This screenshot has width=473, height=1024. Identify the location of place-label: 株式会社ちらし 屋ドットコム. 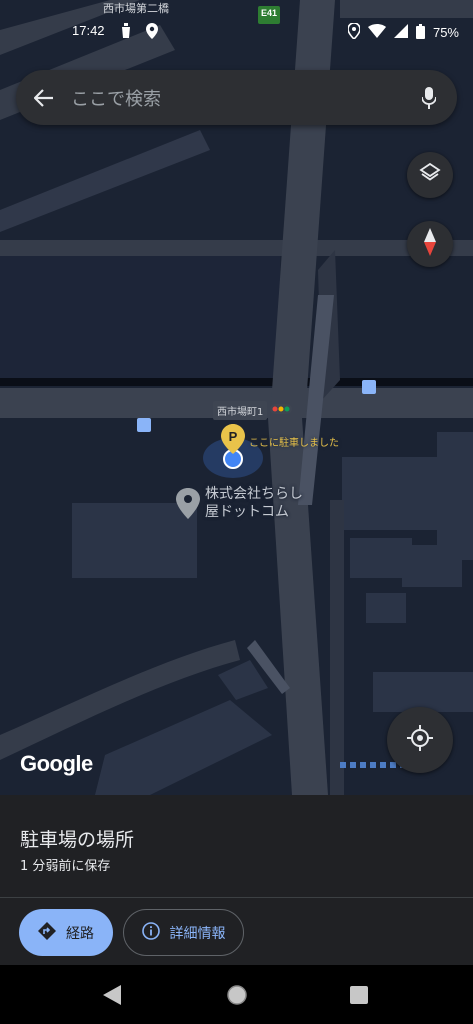
(254, 503).